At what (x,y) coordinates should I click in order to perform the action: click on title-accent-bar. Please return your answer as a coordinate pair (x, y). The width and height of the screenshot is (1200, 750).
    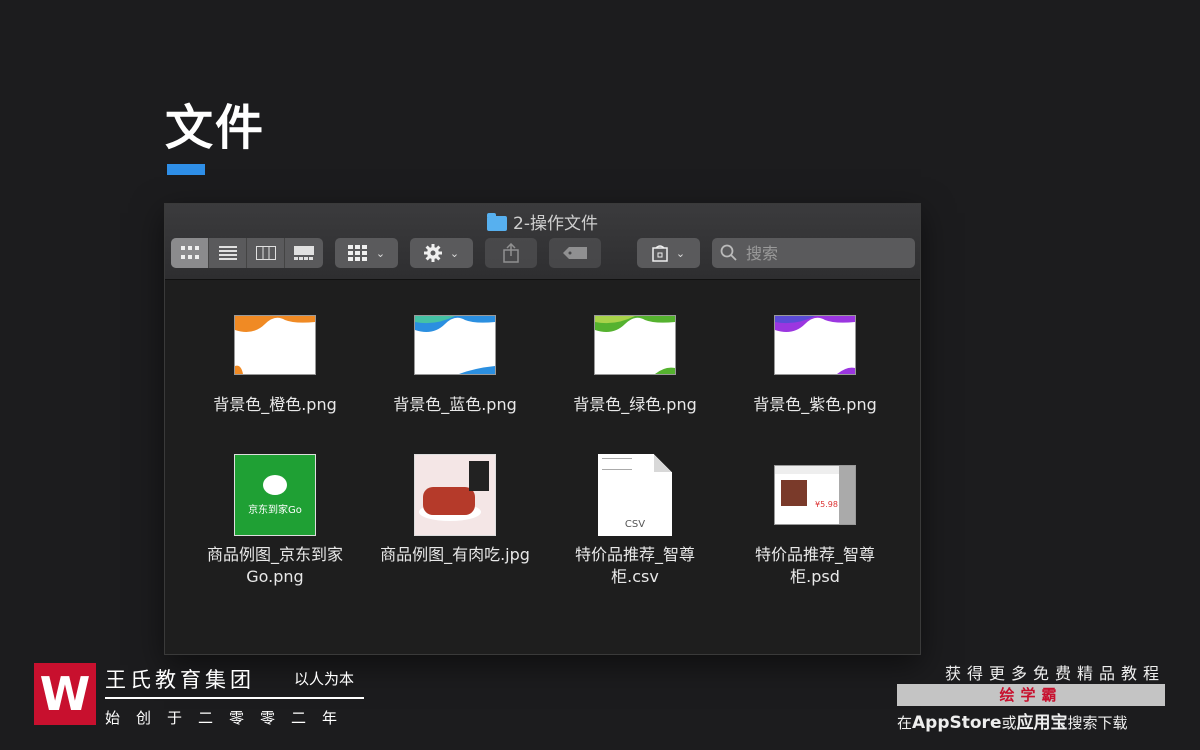
    Looking at the image, I should click on (186, 169).